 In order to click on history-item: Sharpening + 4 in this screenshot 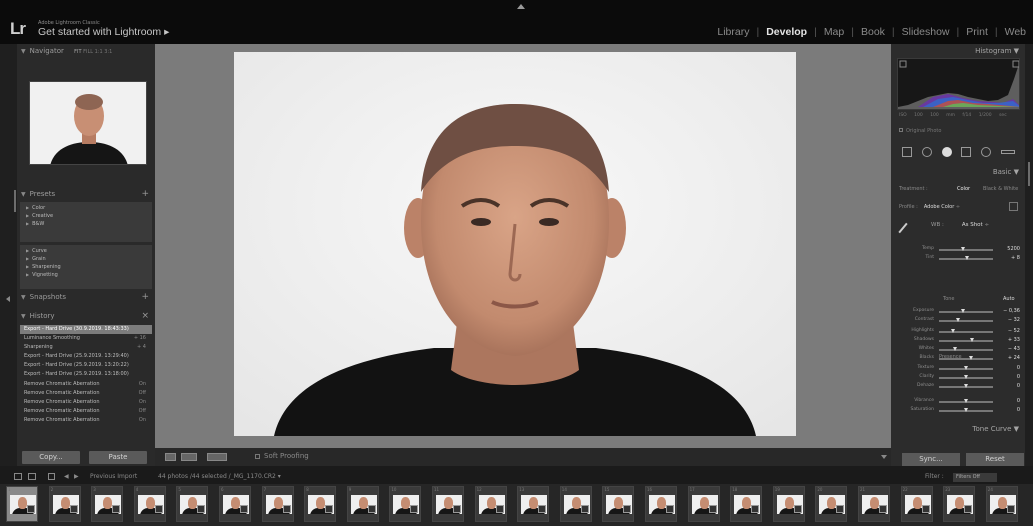, I will do `click(86, 347)`.